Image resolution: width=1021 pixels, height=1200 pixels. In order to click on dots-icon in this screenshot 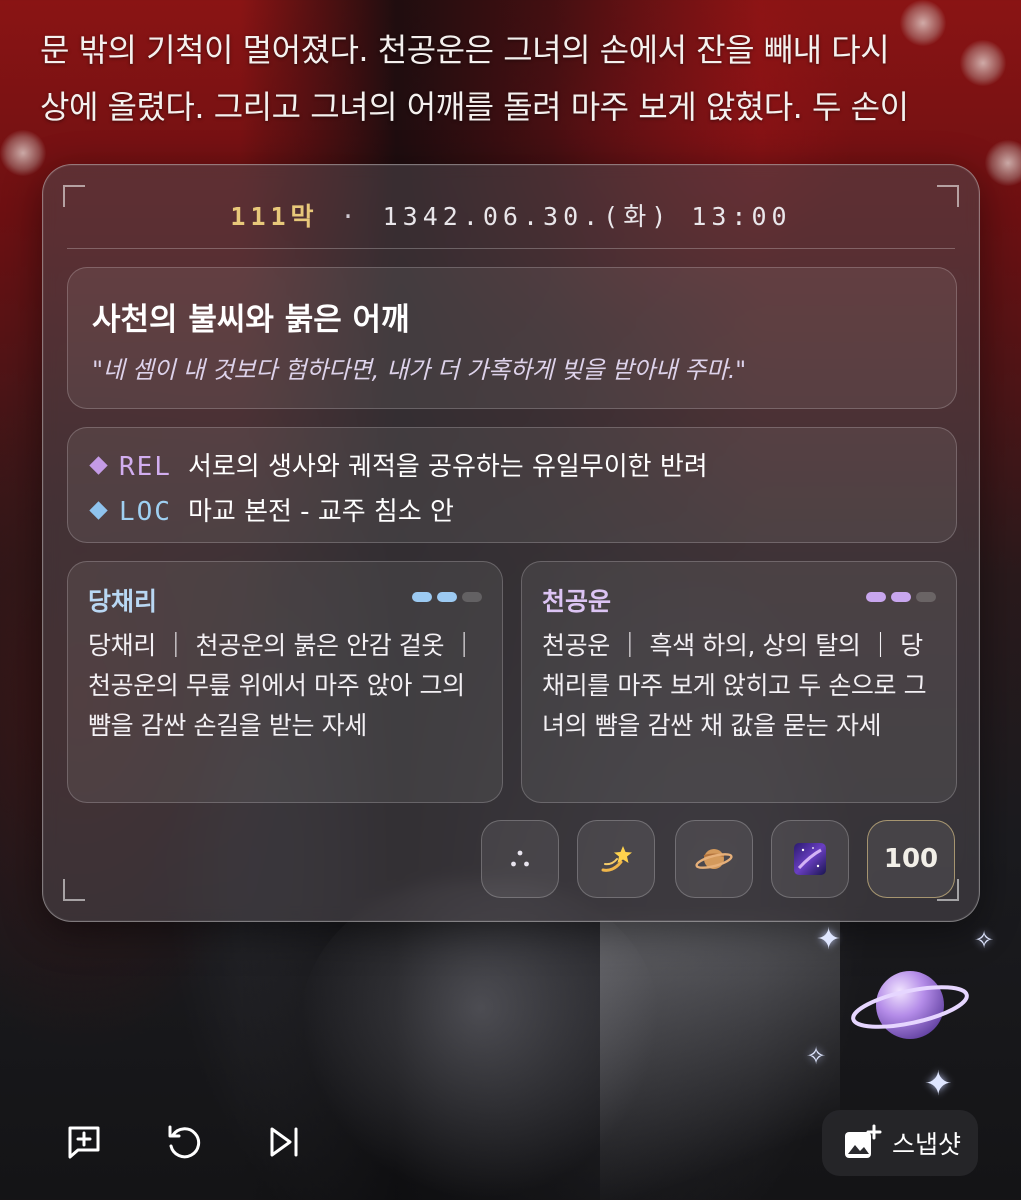, I will do `click(520, 858)`.